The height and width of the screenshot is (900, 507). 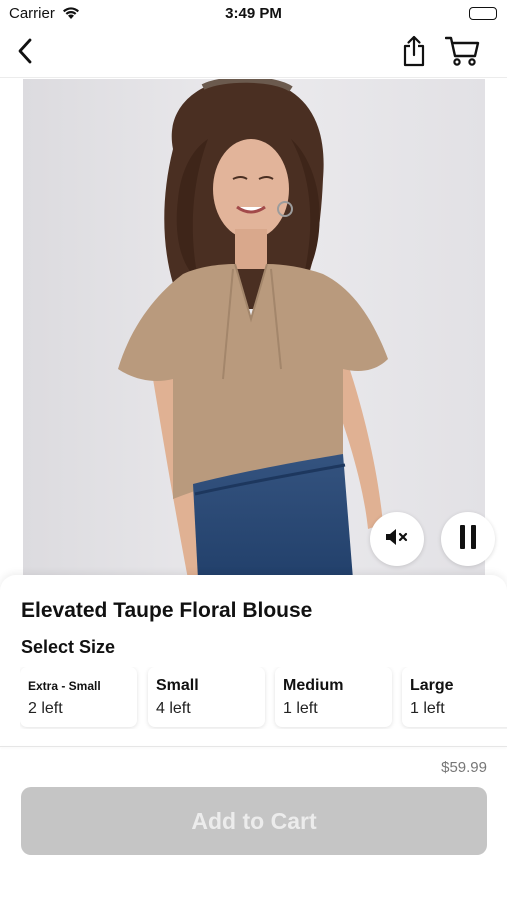 I want to click on back-button, so click(x=25, y=53).